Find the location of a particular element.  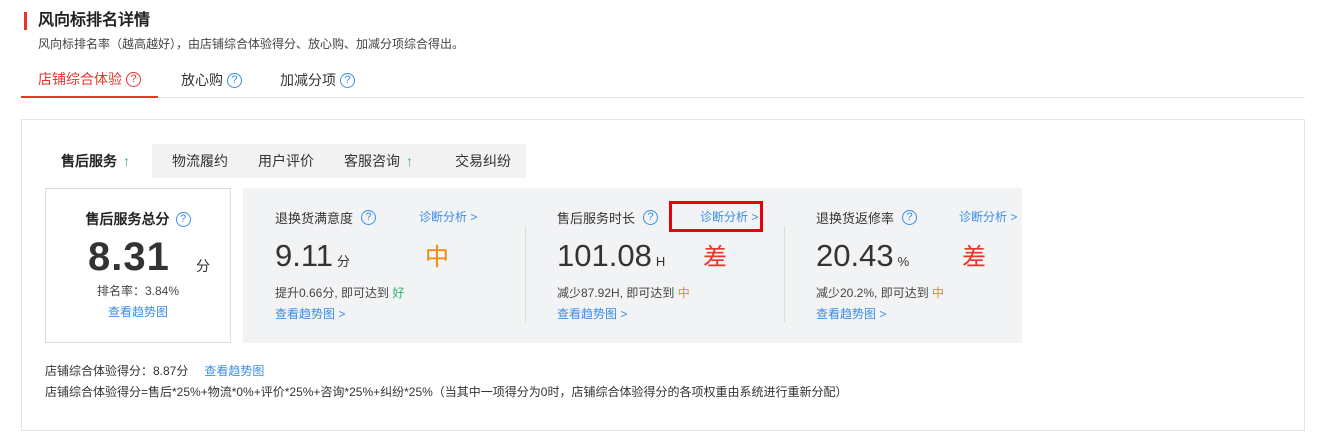

metric-unit: % is located at coordinates (903, 261).